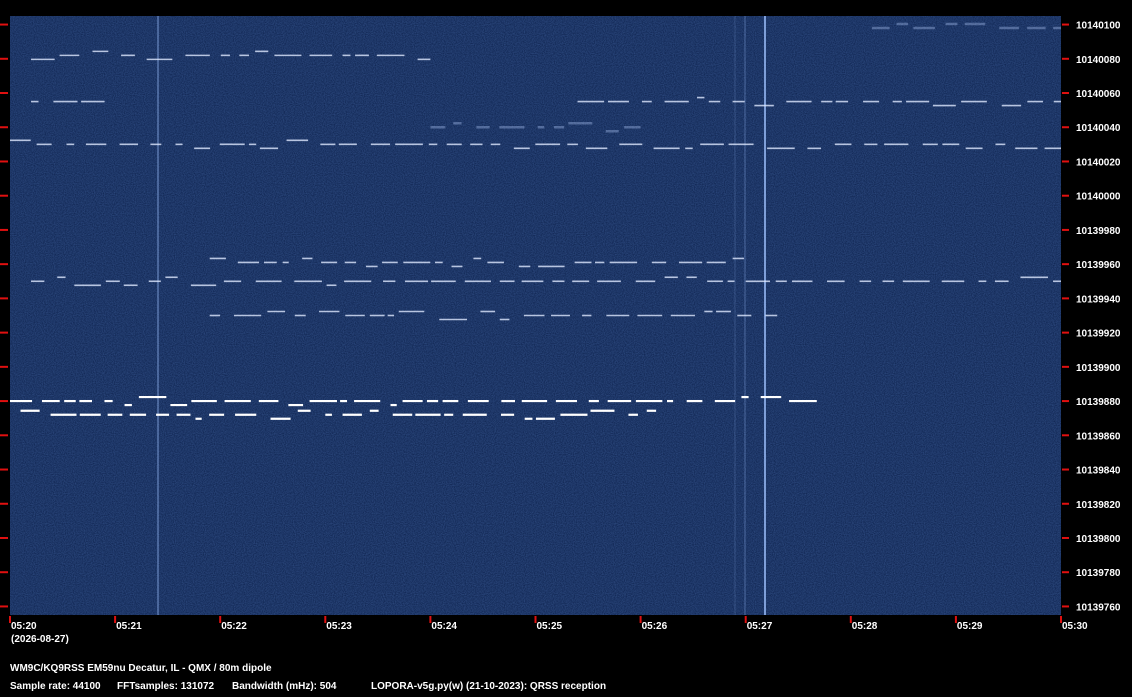 This screenshot has width=1132, height=697. Describe the element at coordinates (1098, 368) in the screenshot. I see `y-tick-label: 10139900` at that location.